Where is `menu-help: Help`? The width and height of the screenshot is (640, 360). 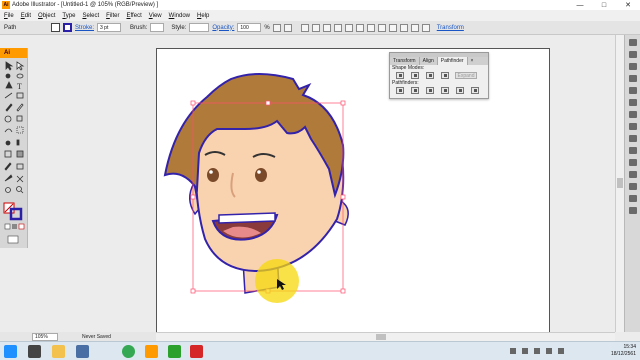
menu-help: Help is located at coordinates (203, 16).